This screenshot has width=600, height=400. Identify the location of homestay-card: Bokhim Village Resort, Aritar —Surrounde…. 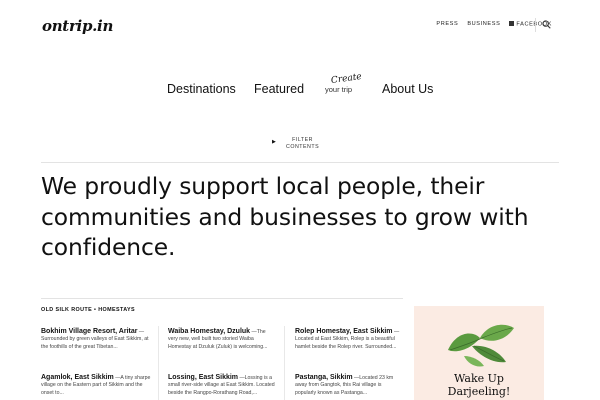
(96, 339).